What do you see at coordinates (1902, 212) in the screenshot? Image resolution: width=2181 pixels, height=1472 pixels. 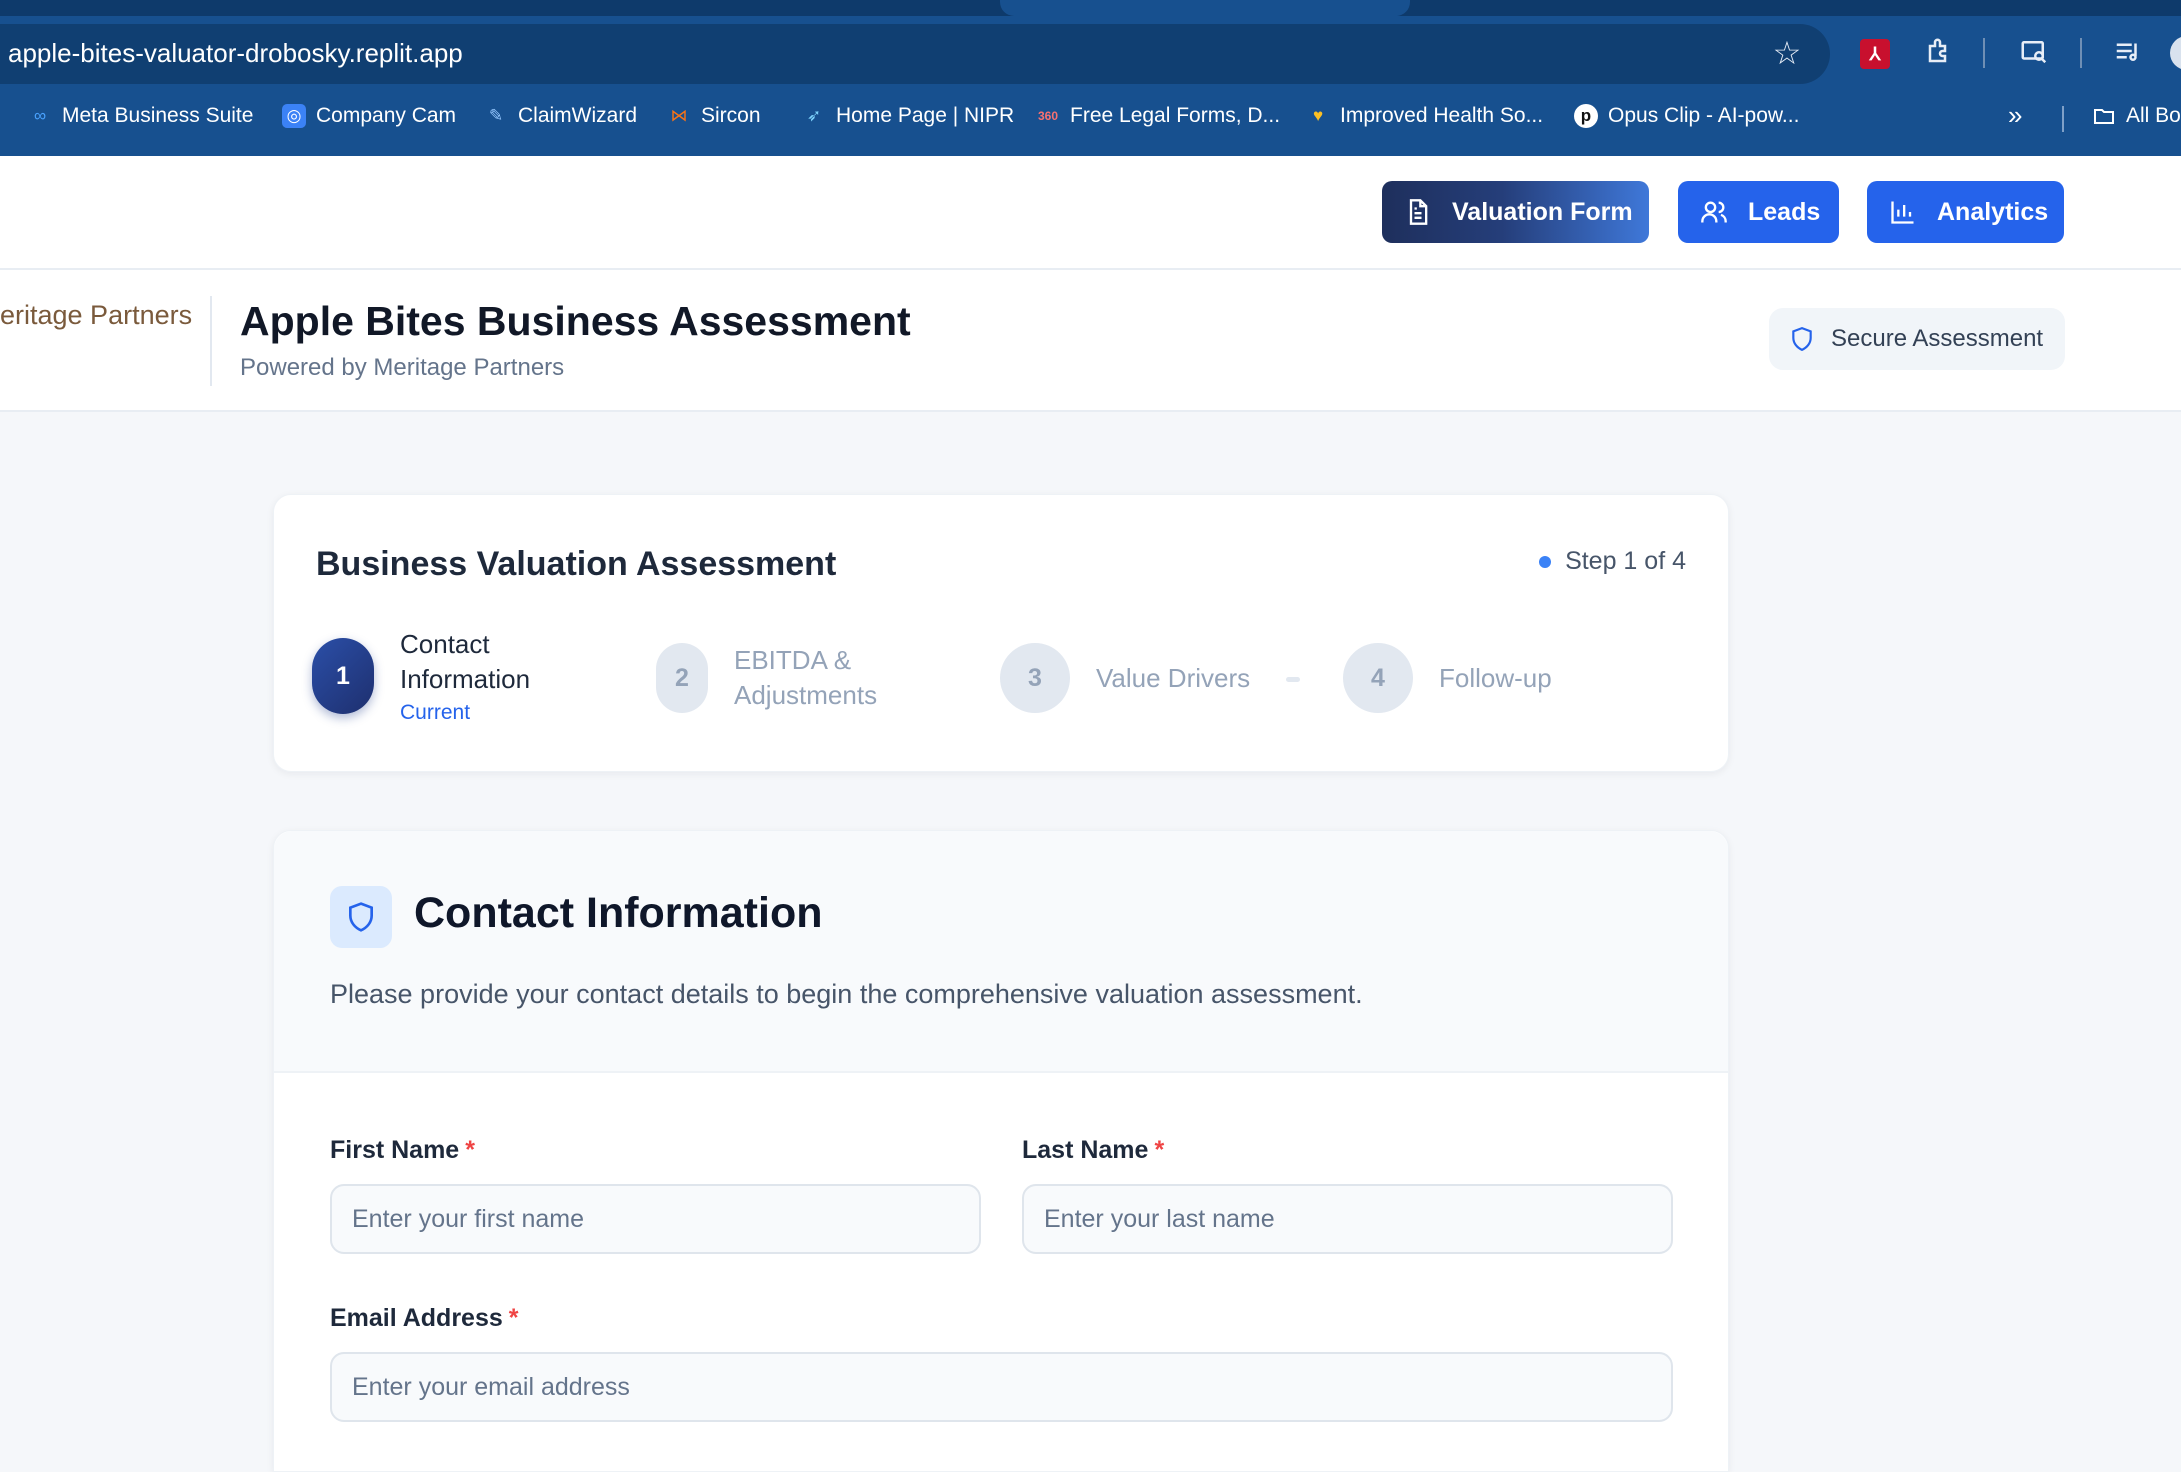 I see `bar-chart-icon` at bounding box center [1902, 212].